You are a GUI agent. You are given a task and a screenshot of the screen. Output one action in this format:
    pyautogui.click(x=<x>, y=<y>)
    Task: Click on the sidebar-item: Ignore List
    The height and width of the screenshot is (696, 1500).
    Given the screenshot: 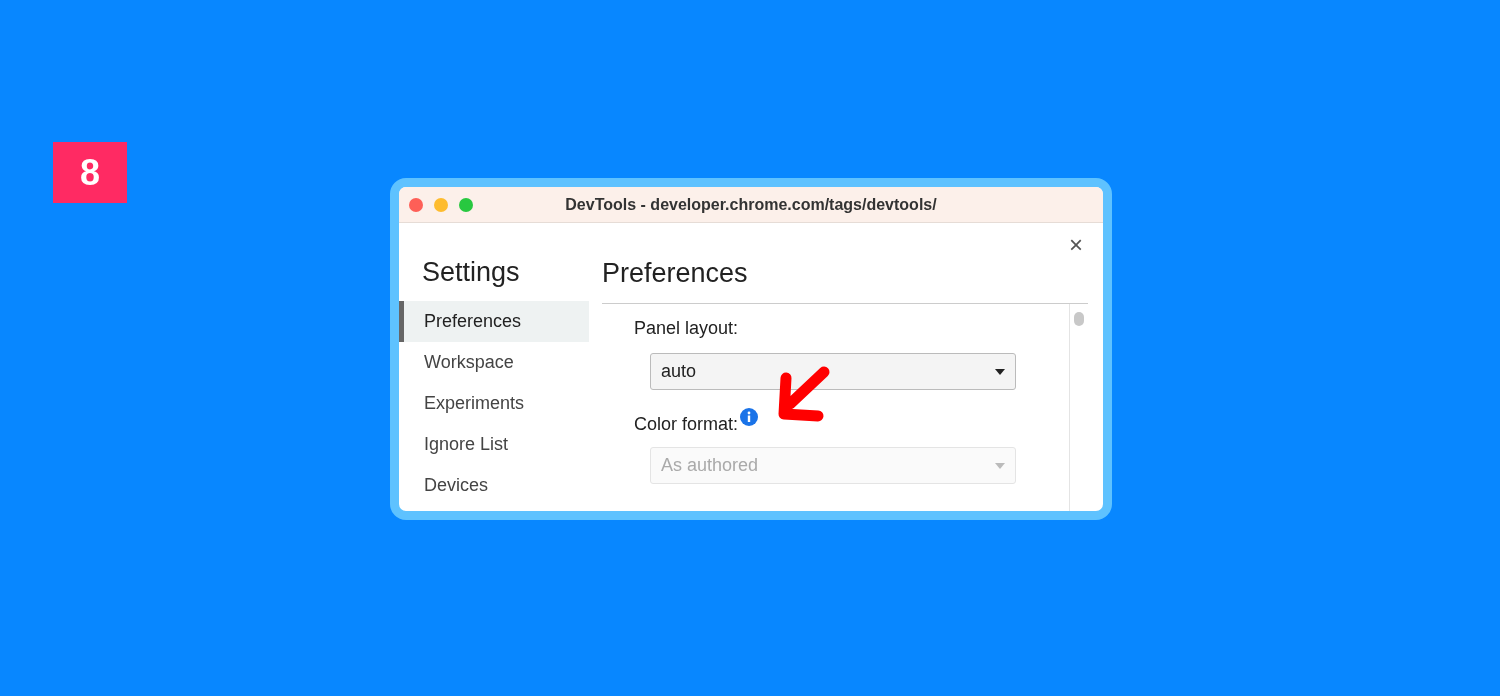 What is the action you would take?
    pyautogui.click(x=494, y=444)
    